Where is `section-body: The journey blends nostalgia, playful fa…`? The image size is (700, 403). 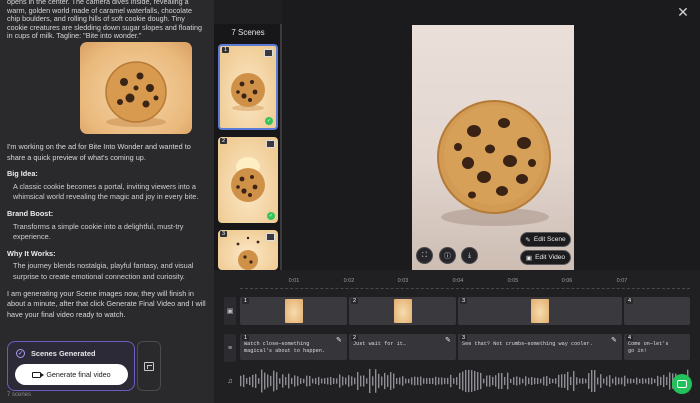 section-body: The journey blends nostalgia, playful fa… is located at coordinates (103, 271).